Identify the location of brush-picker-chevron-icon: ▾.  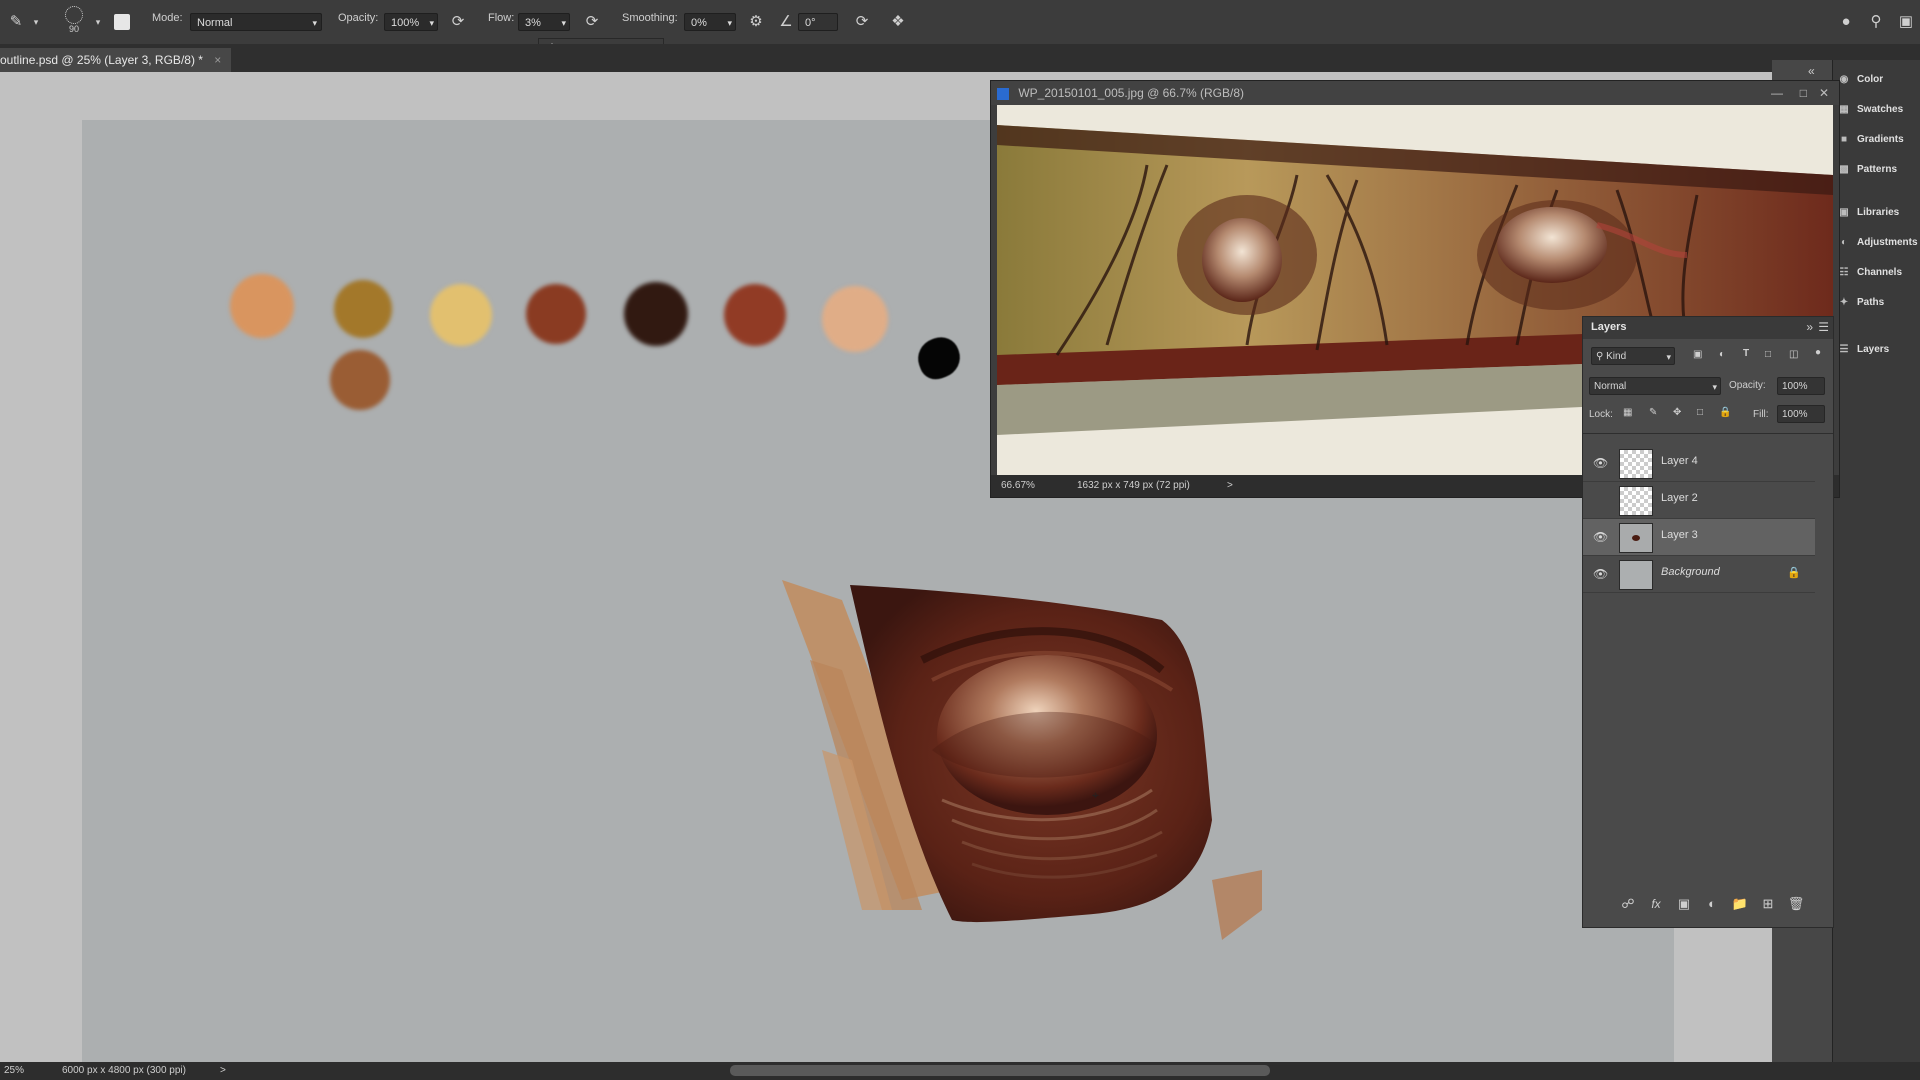
(98, 22).